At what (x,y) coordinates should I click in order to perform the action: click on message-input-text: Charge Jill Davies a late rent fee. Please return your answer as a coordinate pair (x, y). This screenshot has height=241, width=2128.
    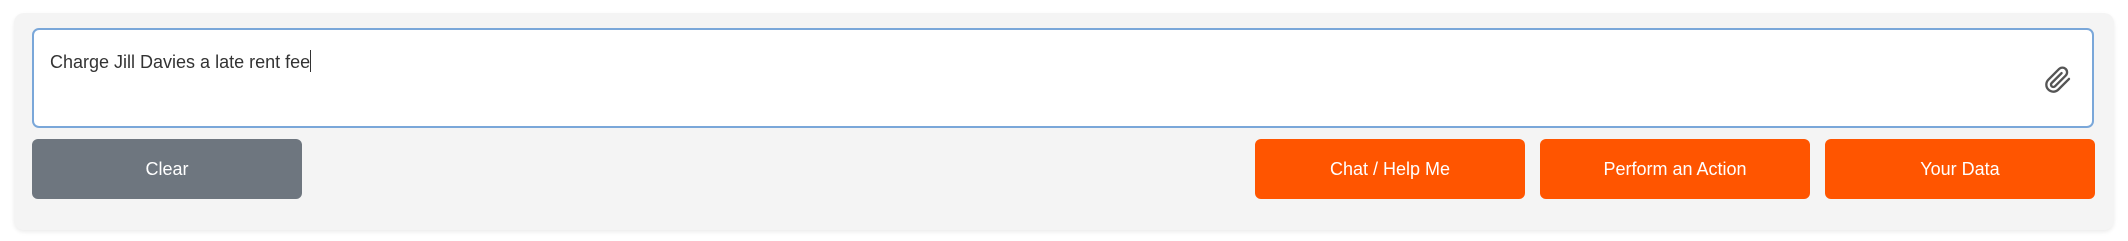
    Looking at the image, I should click on (181, 61).